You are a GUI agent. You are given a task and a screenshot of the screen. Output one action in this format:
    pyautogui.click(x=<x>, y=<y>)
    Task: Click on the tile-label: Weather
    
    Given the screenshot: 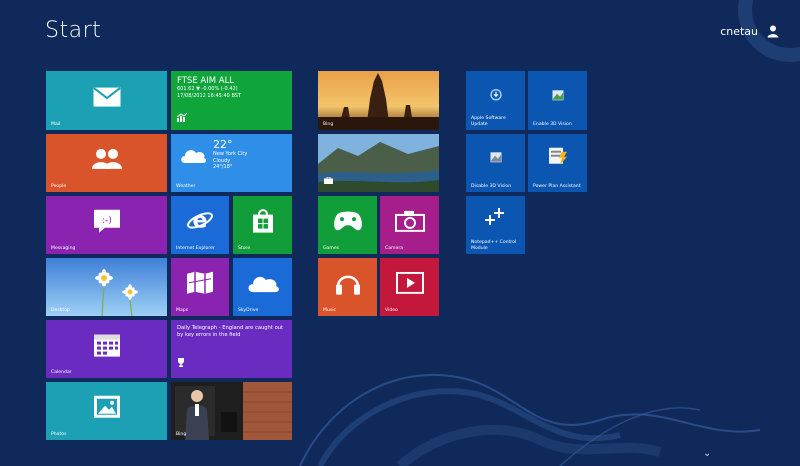 What is the action you would take?
    pyautogui.click(x=186, y=186)
    